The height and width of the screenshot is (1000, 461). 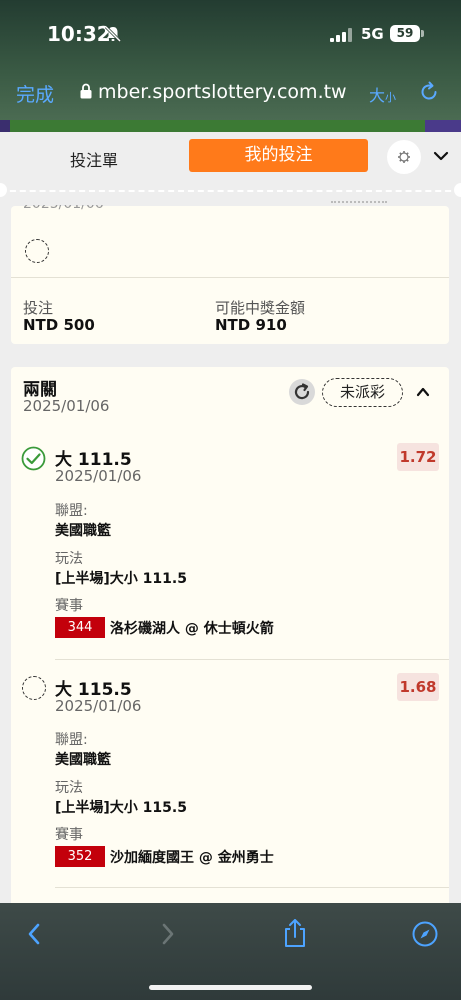 I want to click on stake-label: 投注, so click(x=38, y=308).